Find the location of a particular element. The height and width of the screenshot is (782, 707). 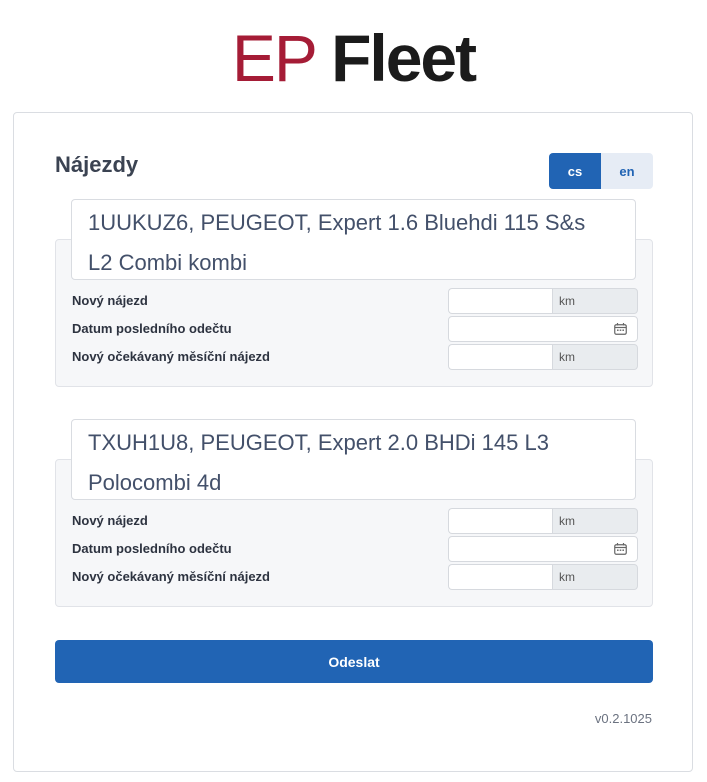

vehicle-name-line2: Polocombi 4d is located at coordinates (155, 482).